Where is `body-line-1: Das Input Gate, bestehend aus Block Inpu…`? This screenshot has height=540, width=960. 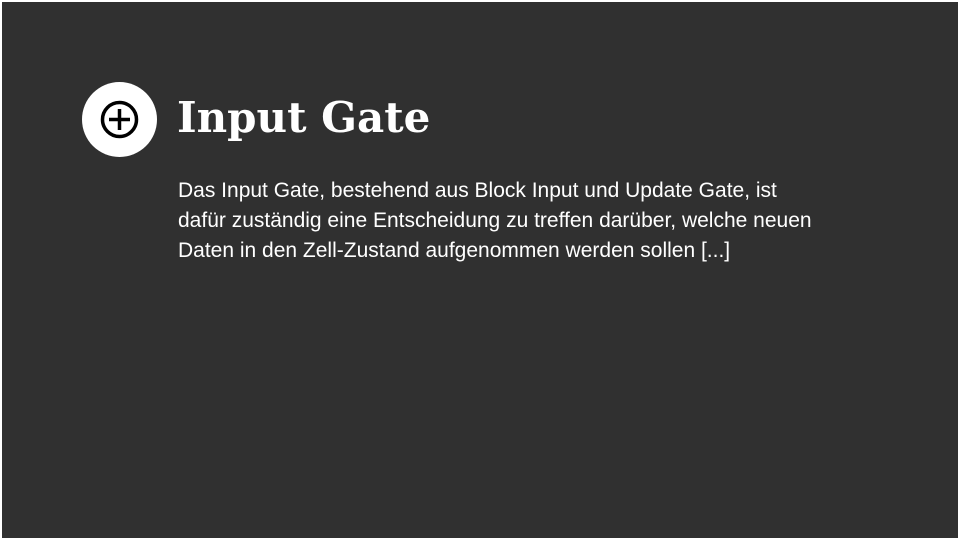 body-line-1: Das Input Gate, bestehend aus Block Inpu… is located at coordinates (477, 190).